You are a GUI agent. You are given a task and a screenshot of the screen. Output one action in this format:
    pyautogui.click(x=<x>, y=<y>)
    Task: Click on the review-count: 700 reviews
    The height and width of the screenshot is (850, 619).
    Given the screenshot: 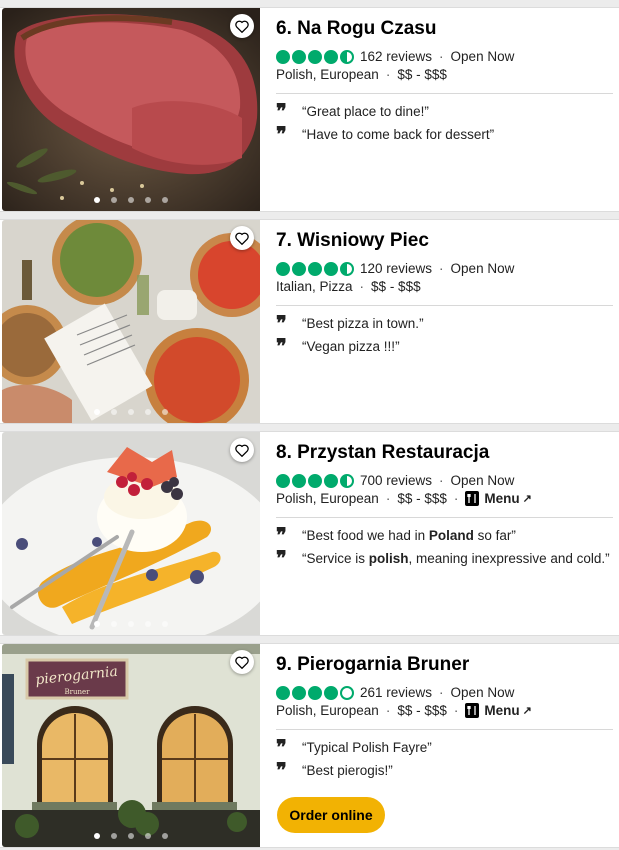 What is the action you would take?
    pyautogui.click(x=396, y=480)
    